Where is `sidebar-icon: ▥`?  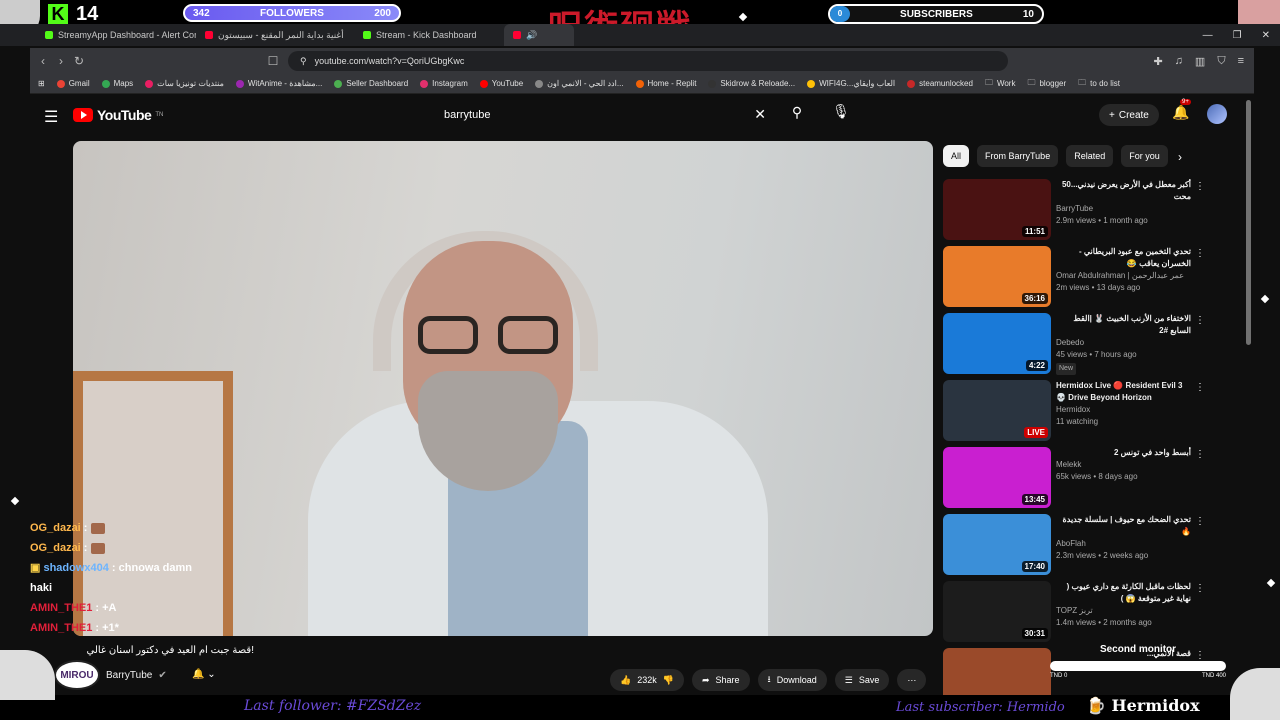 sidebar-icon: ▥ is located at coordinates (1200, 61).